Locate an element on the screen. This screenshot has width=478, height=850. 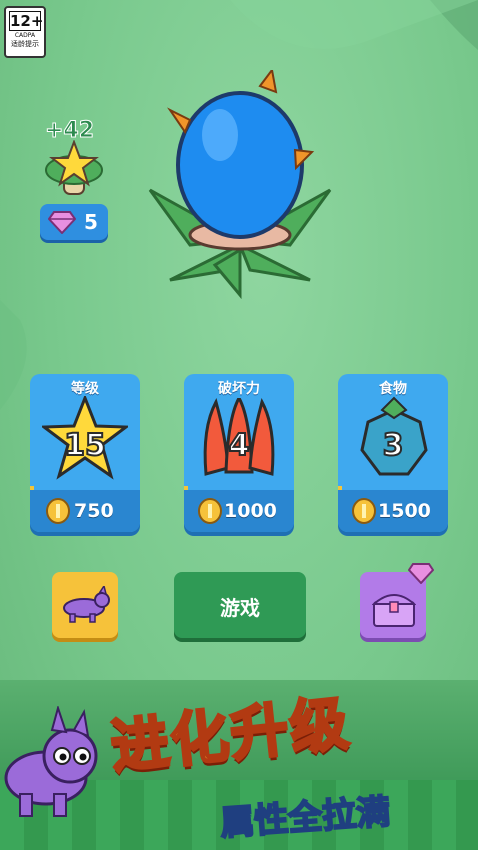
dino-pet-icon is located at coordinates (86, 604).